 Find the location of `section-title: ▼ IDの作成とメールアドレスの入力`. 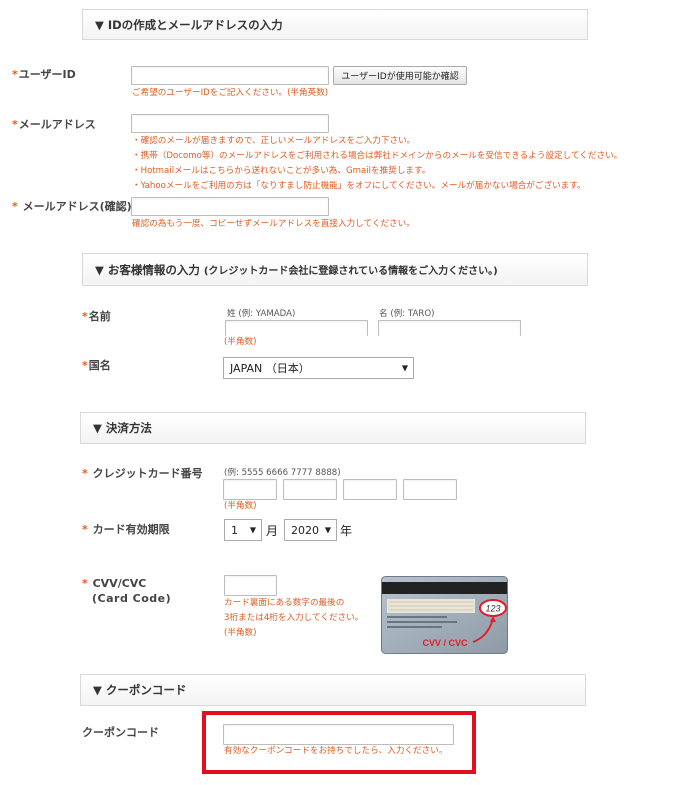

section-title: ▼ IDの作成とメールアドレスの入力 is located at coordinates (189, 24).